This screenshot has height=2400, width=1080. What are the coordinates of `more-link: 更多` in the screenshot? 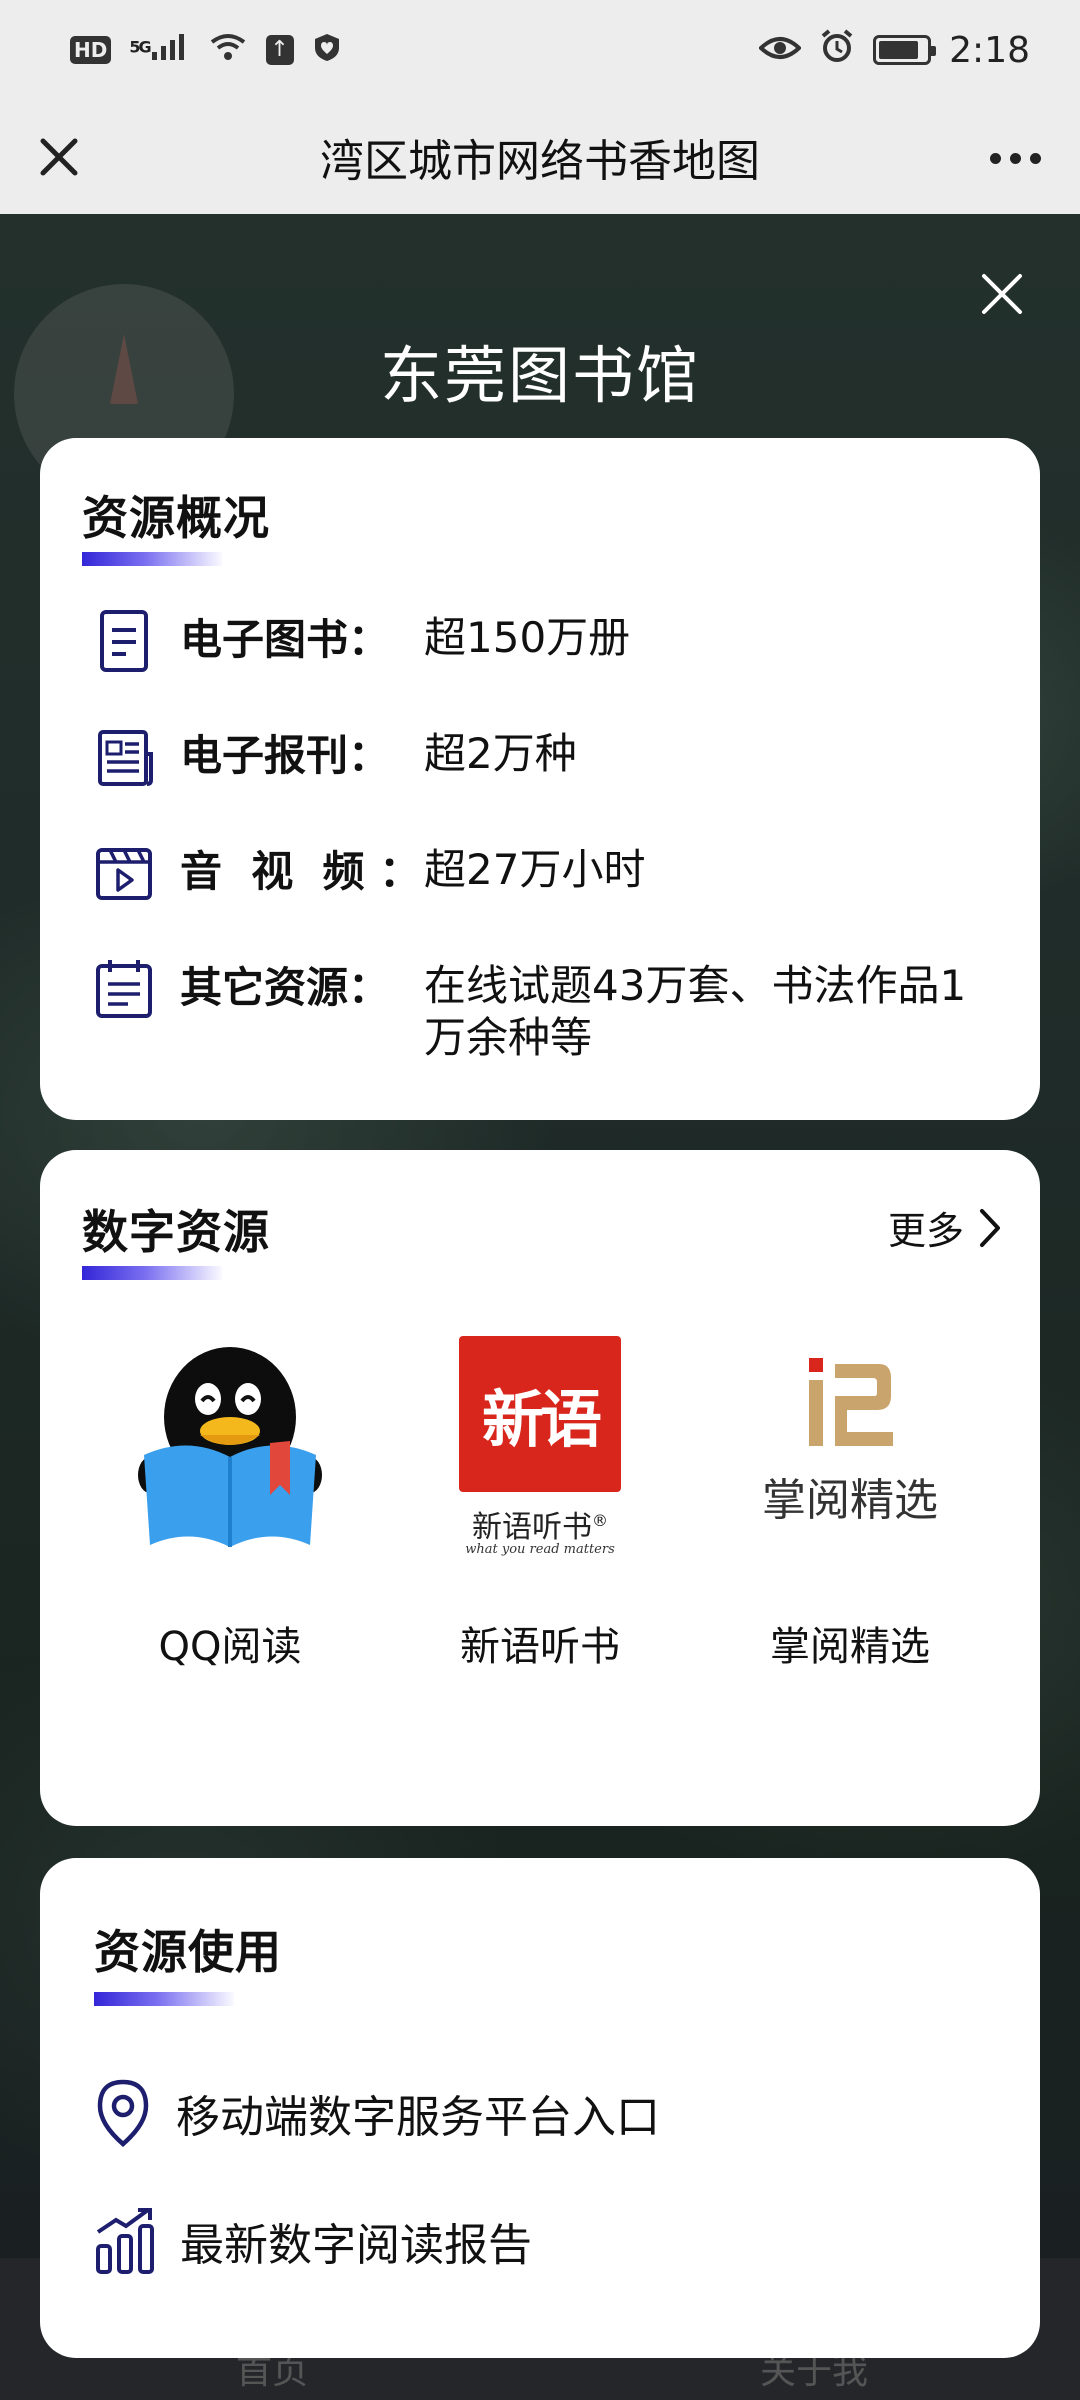 It's located at (946, 1227).